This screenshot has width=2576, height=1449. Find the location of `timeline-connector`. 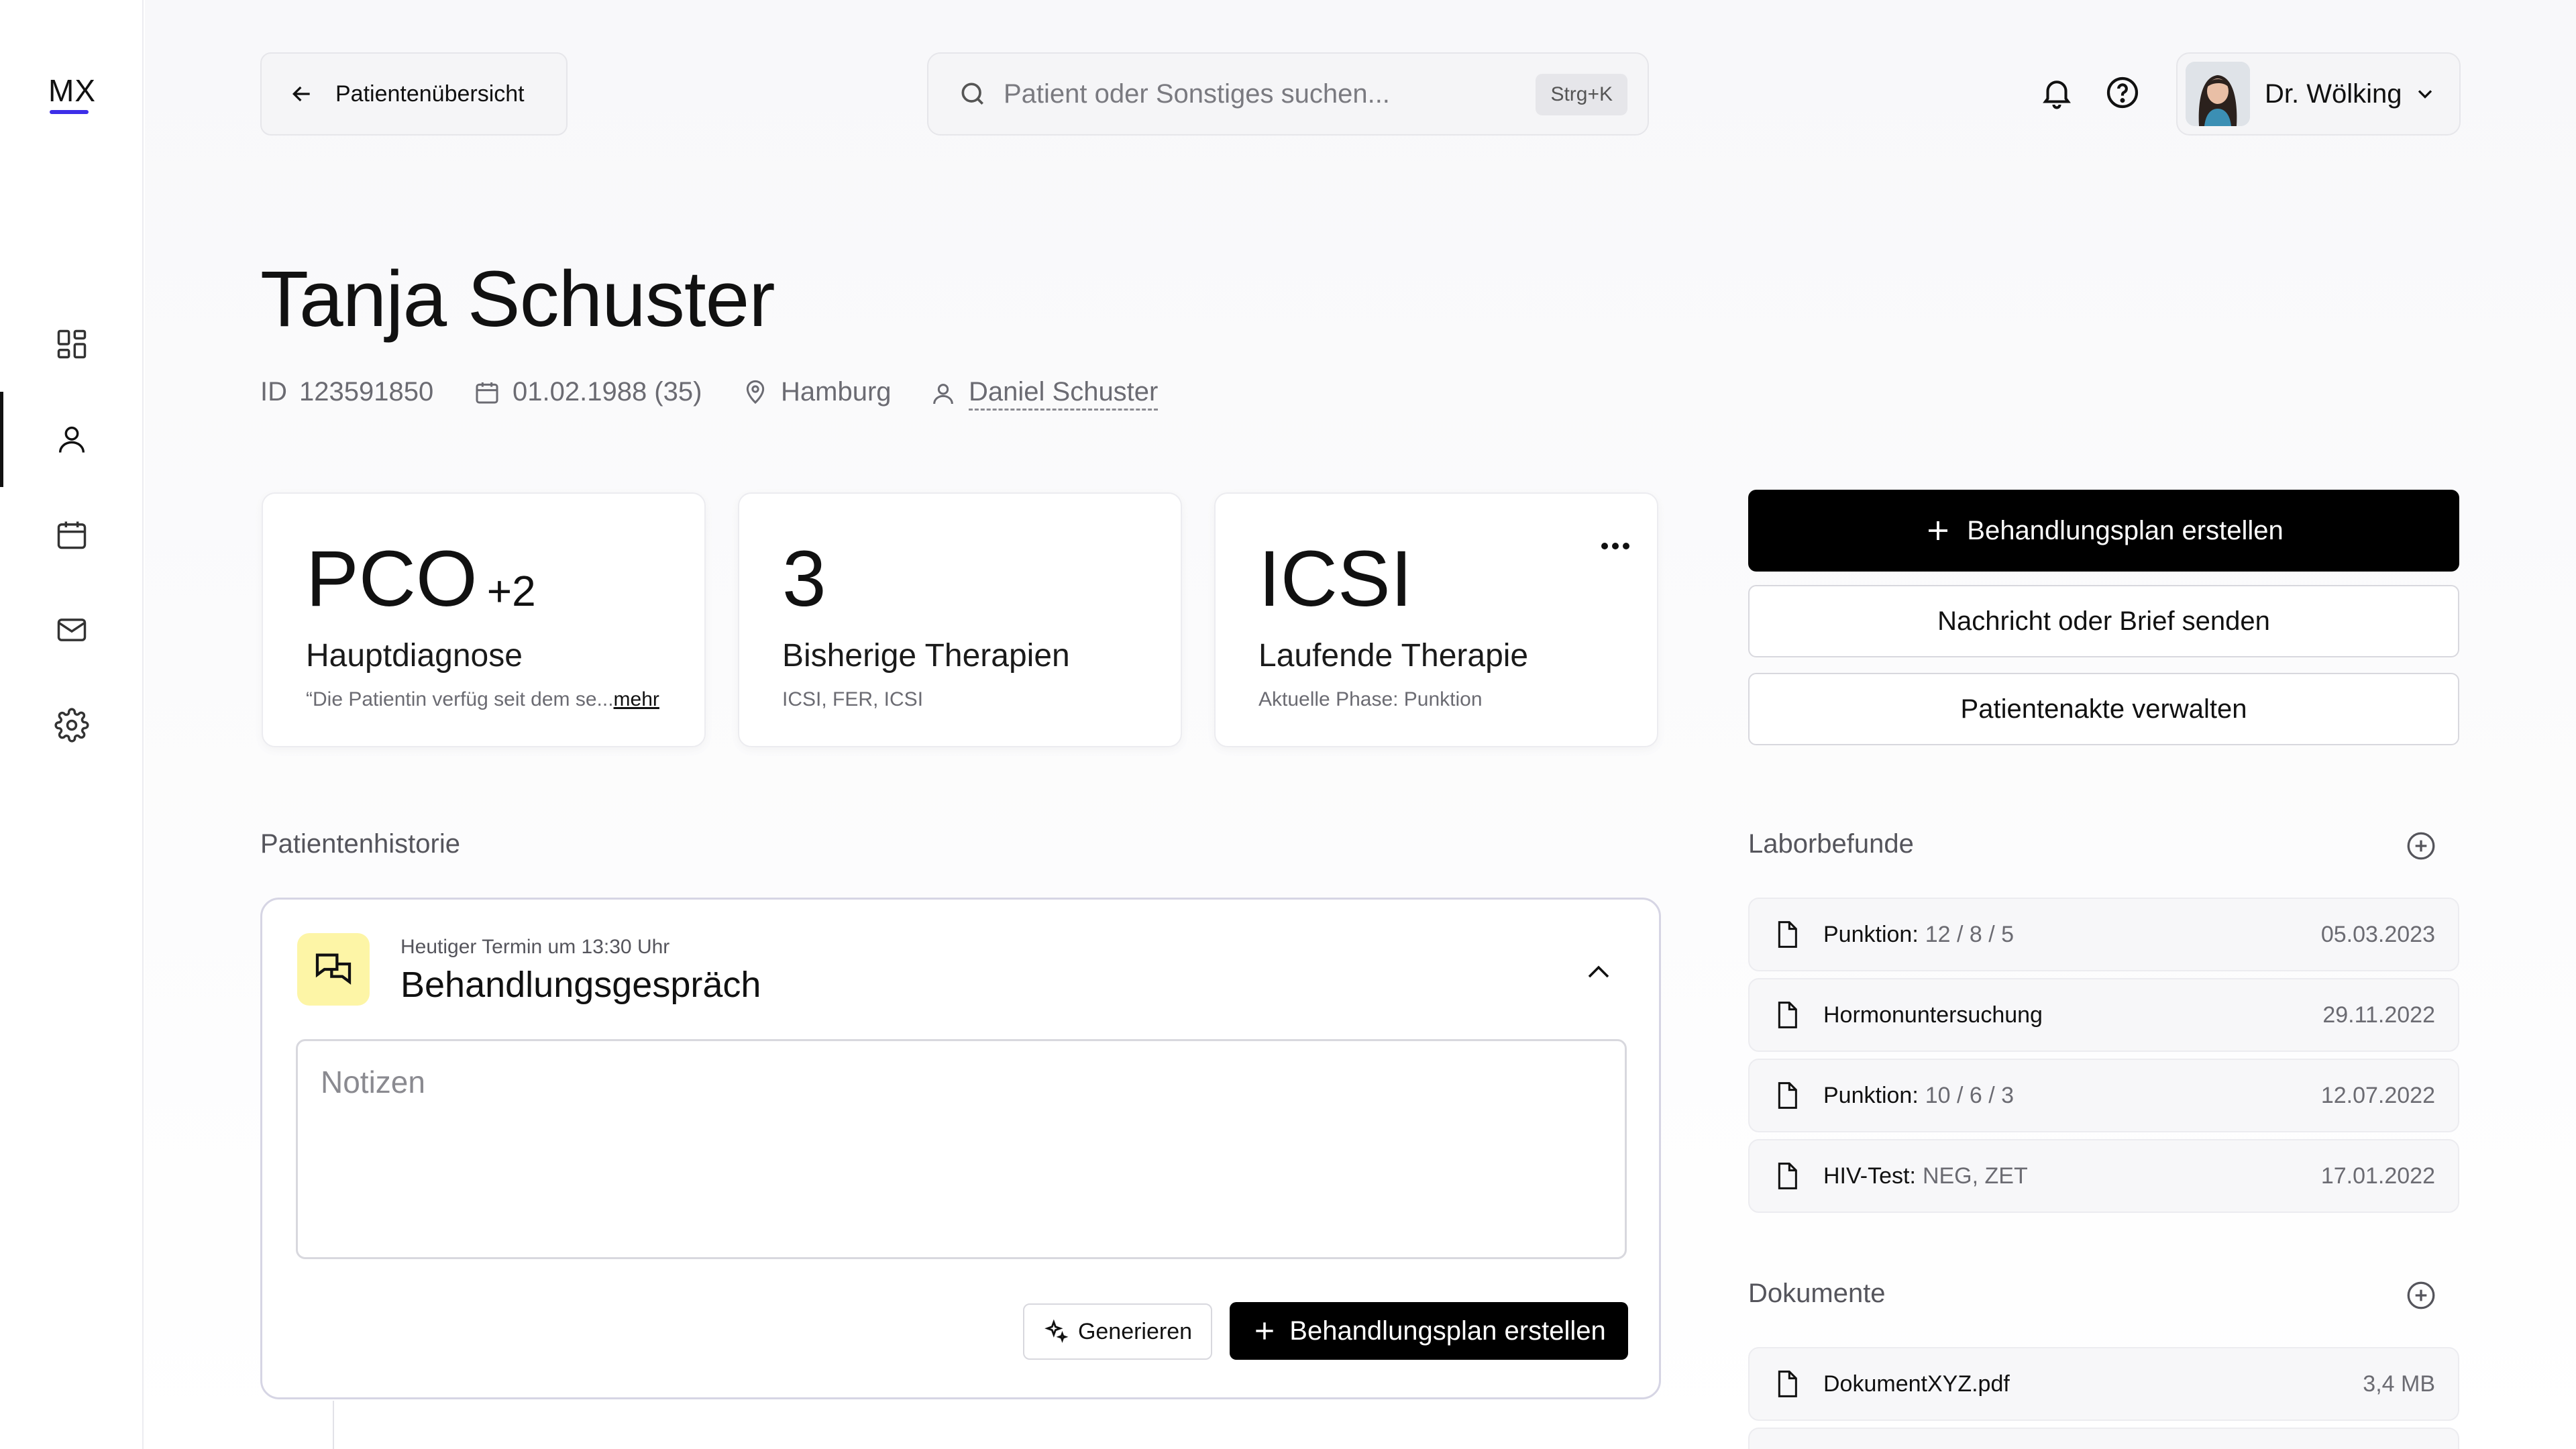

timeline-connector is located at coordinates (333, 1425).